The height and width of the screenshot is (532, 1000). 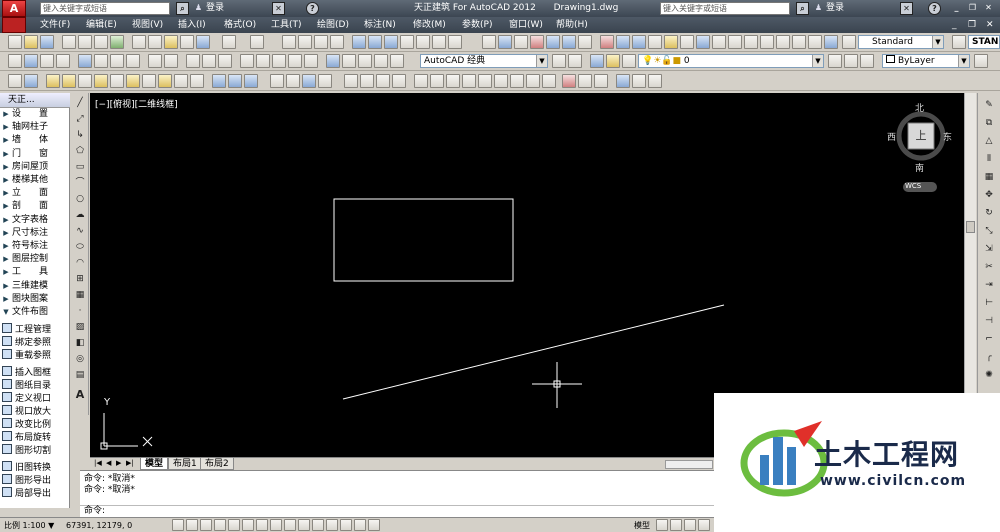 What do you see at coordinates (215, 8) in the screenshot?
I see `login-link-left: 登录` at bounding box center [215, 8].